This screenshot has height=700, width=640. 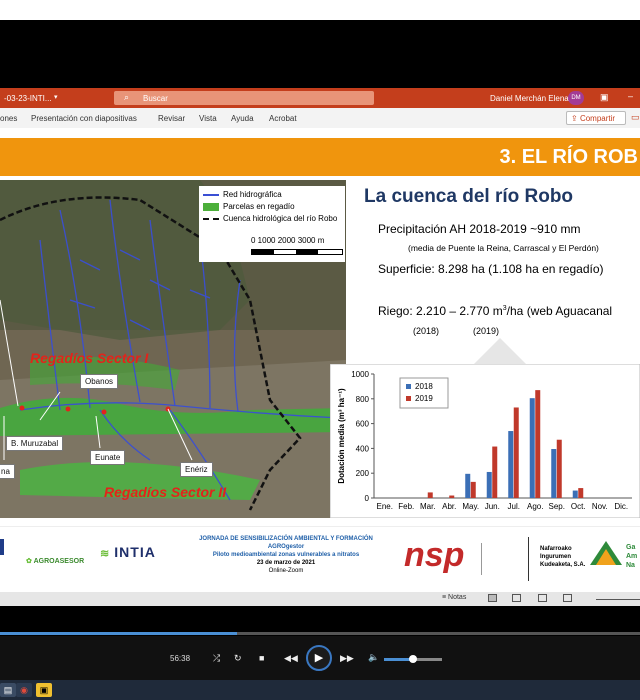 What do you see at coordinates (320, 599) in the screenshot?
I see `status-bar: ≡ Notas` at bounding box center [320, 599].